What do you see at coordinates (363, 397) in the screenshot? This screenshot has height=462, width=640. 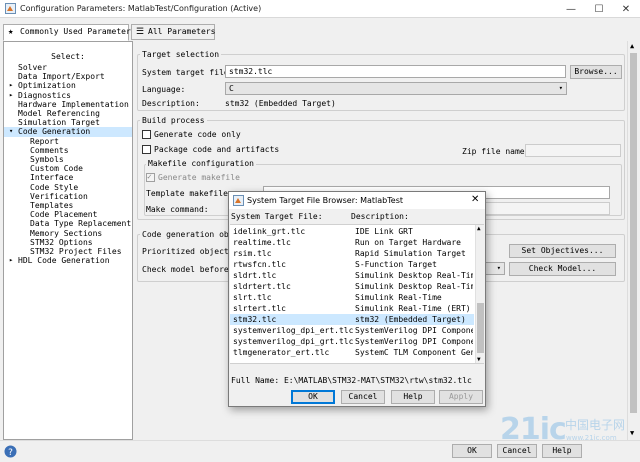 I see `dialog-cancel-button: Cancel` at bounding box center [363, 397].